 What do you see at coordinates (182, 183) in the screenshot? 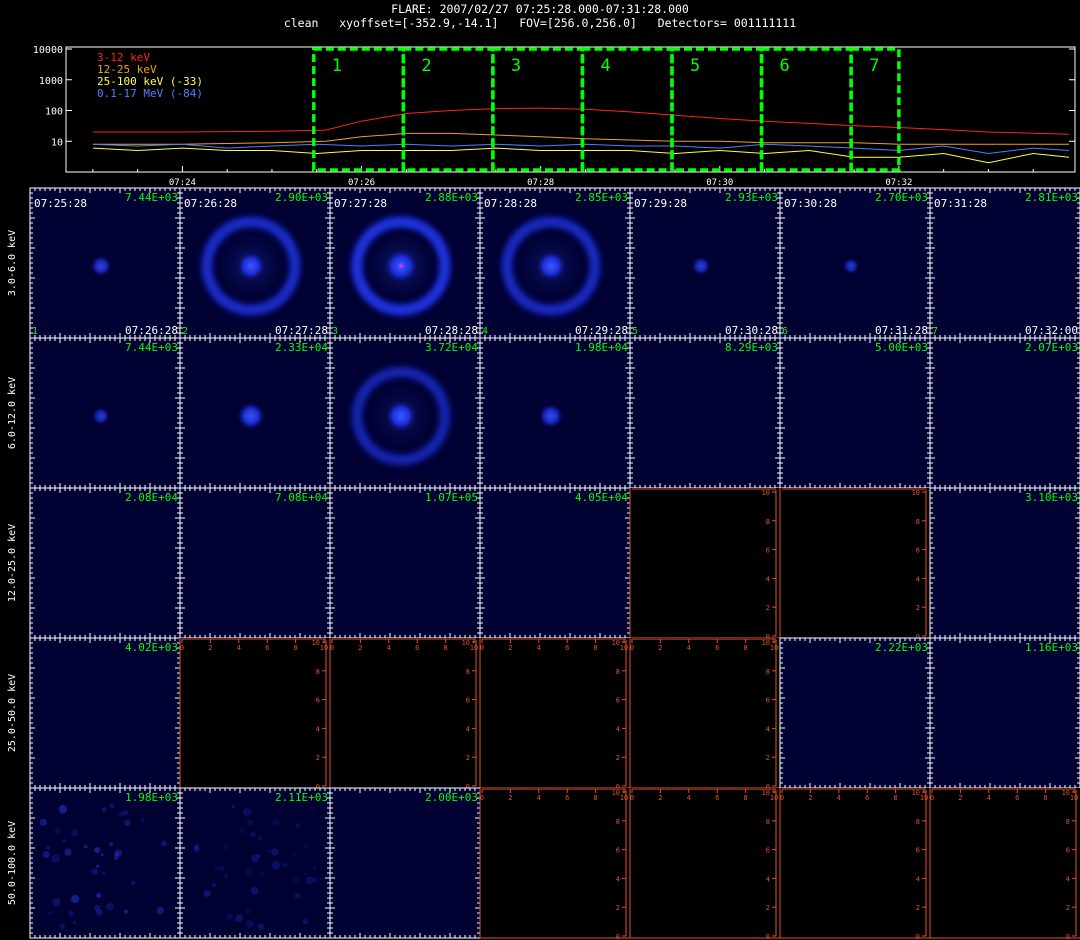
I see `x-tick-label: 07:24` at bounding box center [182, 183].